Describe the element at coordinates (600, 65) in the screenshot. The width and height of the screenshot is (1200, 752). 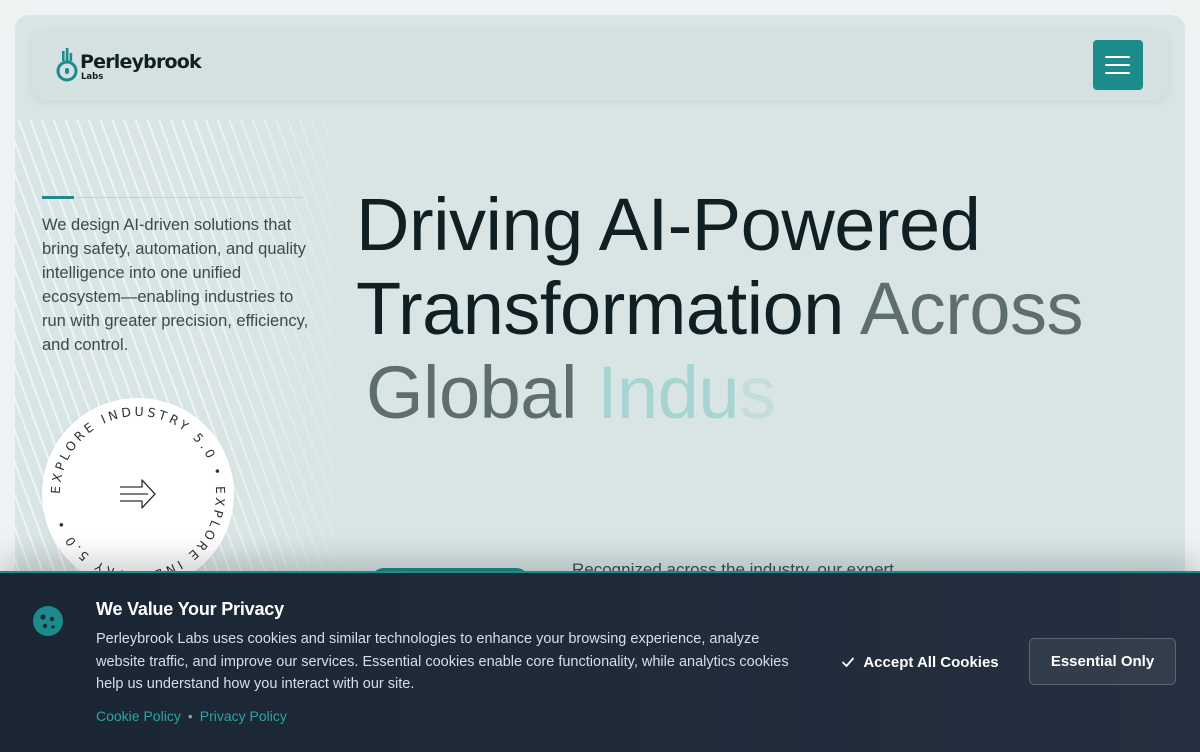
I see `top-navbar: Perleybrook Labs` at that location.